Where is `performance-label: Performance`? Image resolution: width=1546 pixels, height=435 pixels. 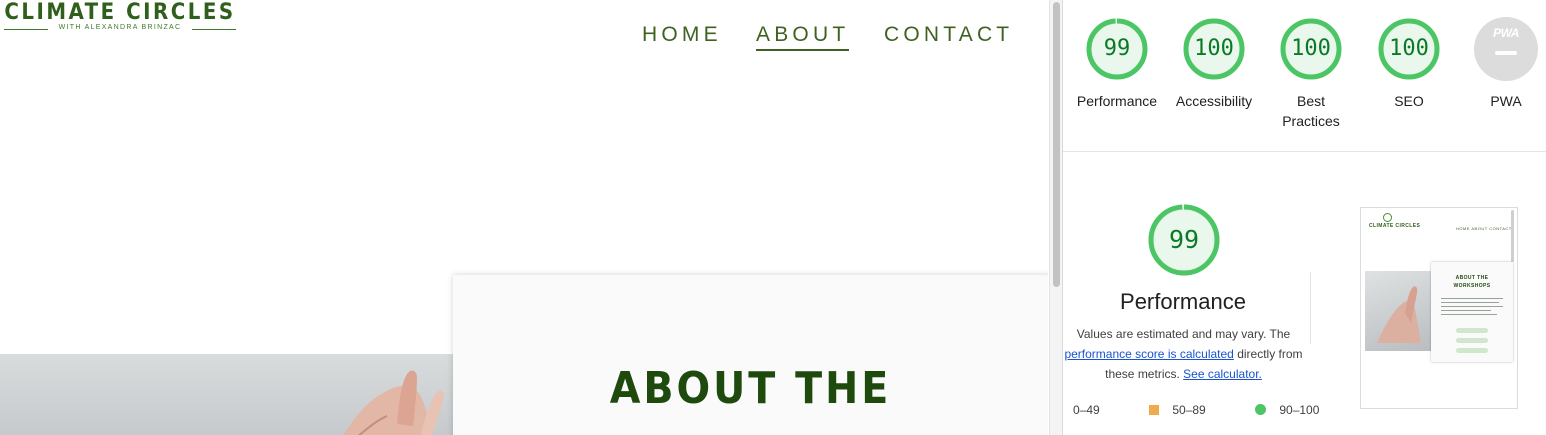
performance-label: Performance is located at coordinates (1117, 101).